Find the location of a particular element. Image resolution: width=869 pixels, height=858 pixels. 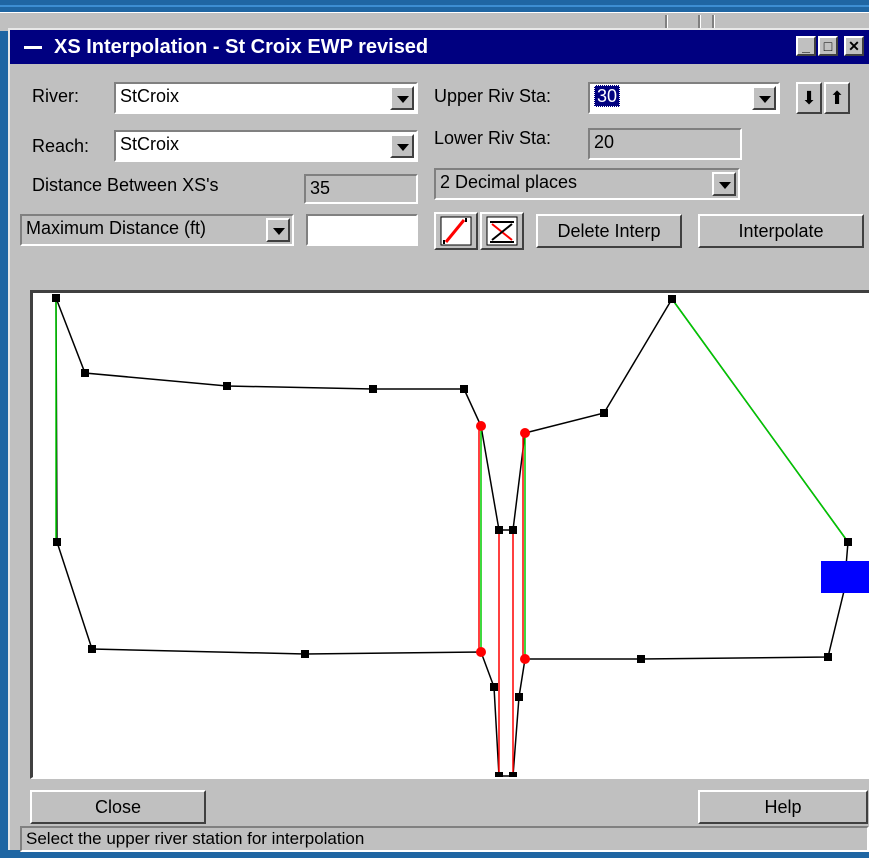

decimal-places-value: 2 Decimal places is located at coordinates (509, 182).